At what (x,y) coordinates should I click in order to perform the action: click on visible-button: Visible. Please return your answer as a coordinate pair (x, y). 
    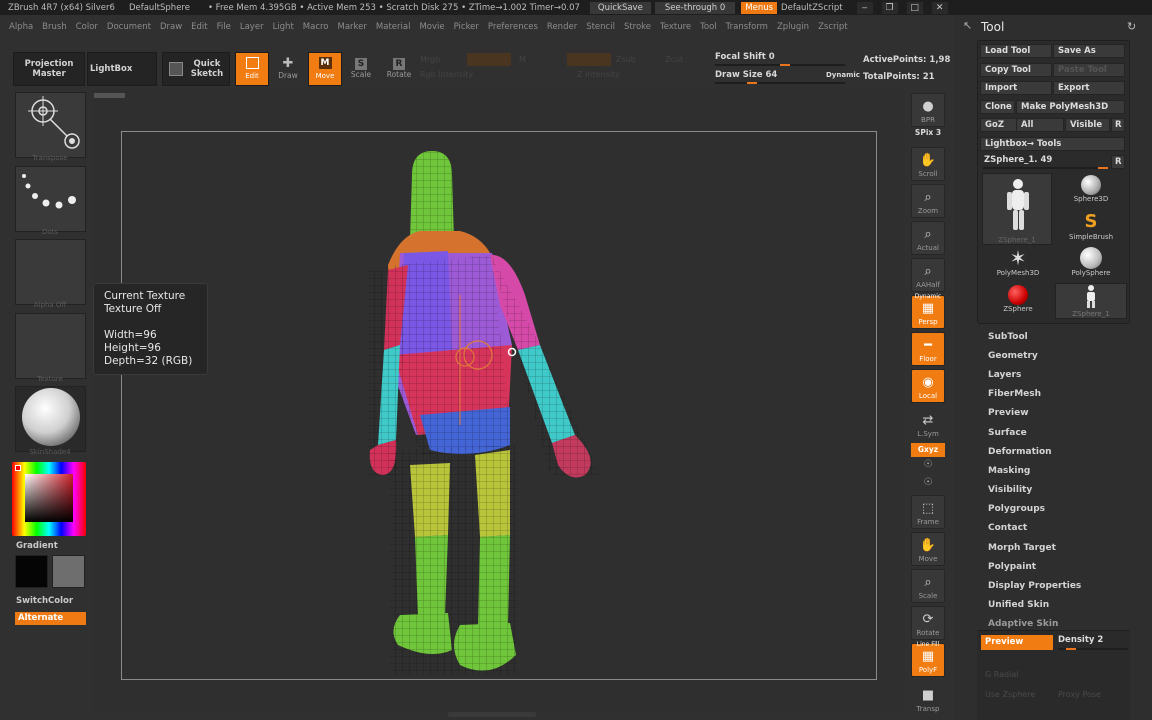
    Looking at the image, I should click on (1087, 125).